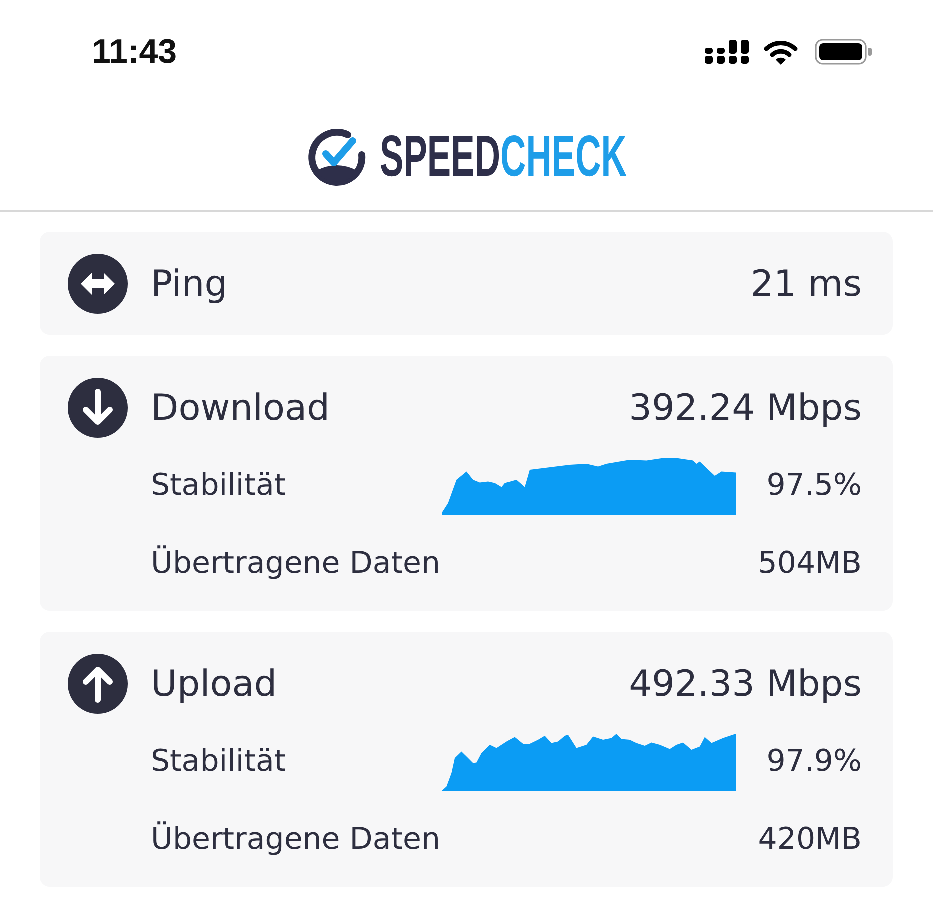 This screenshot has width=933, height=900. Describe the element at coordinates (810, 563) in the screenshot. I see `detail-value: 504MB` at that location.